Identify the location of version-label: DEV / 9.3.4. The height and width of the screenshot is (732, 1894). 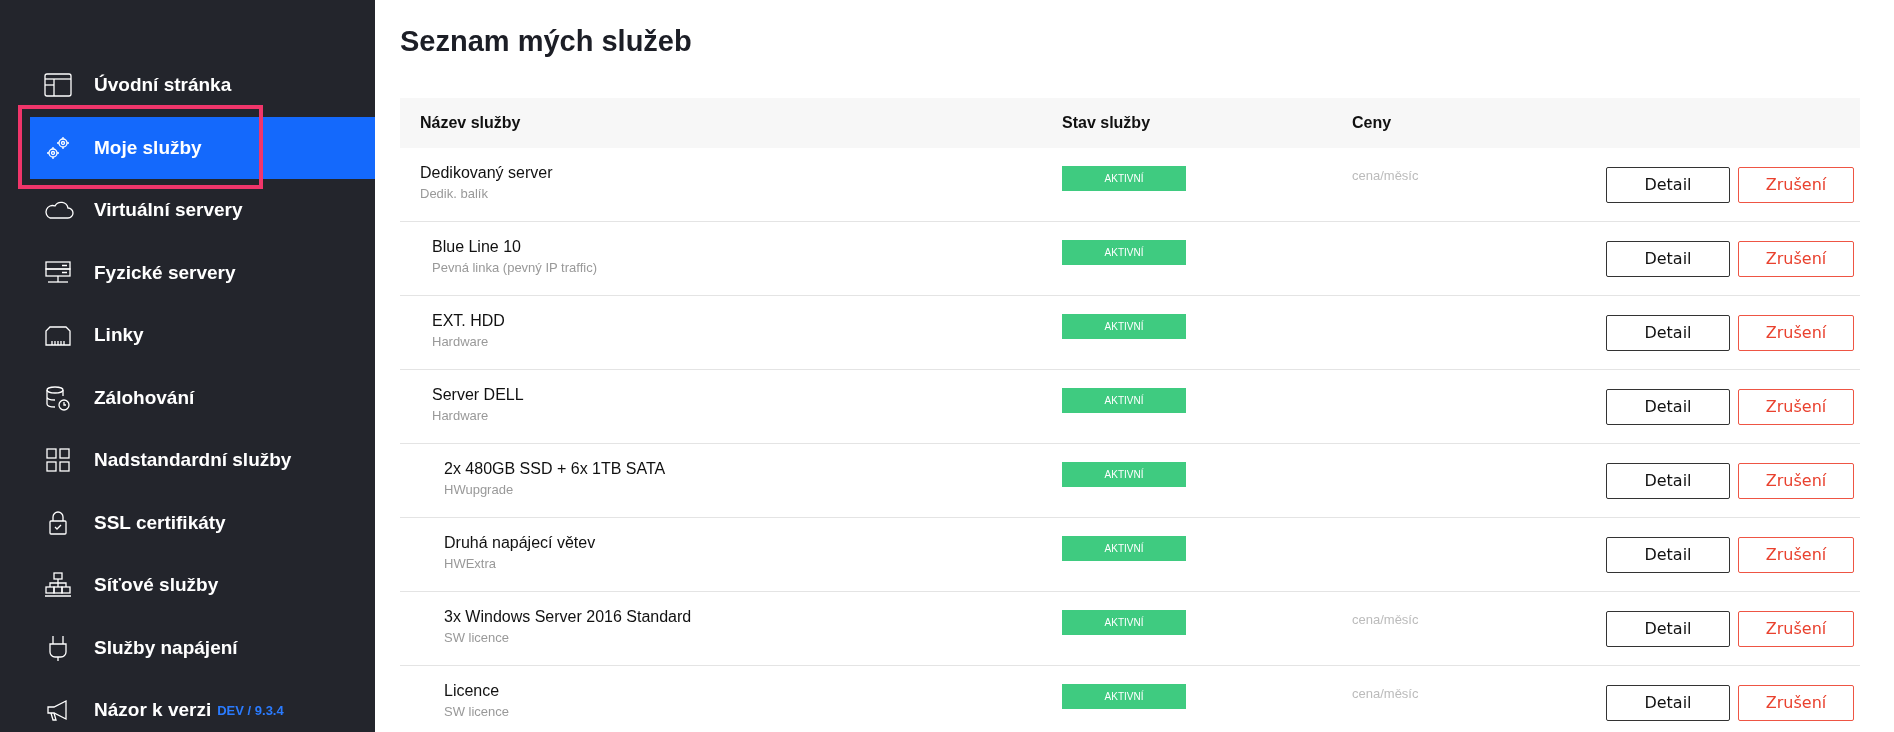
(250, 710).